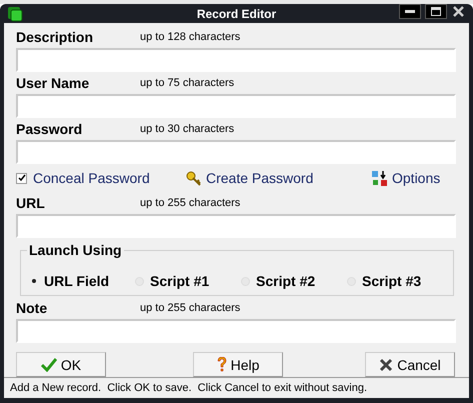 Image resolution: width=473 pixels, height=403 pixels. Describe the element at coordinates (61, 364) in the screenshot. I see `ok-button: OK` at that location.